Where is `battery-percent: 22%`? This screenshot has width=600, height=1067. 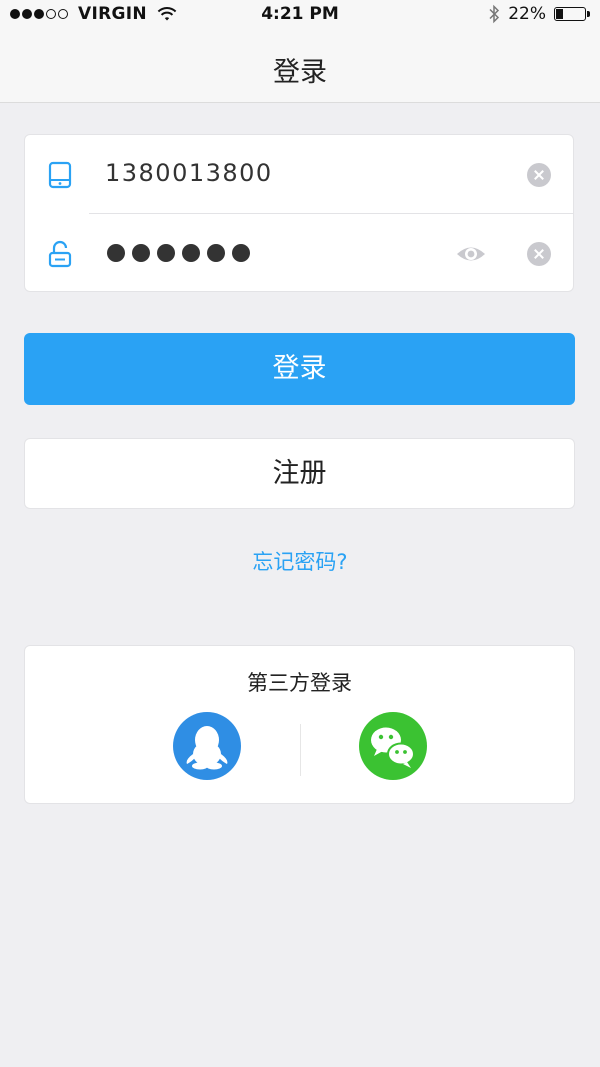
battery-percent: 22% is located at coordinates (527, 14).